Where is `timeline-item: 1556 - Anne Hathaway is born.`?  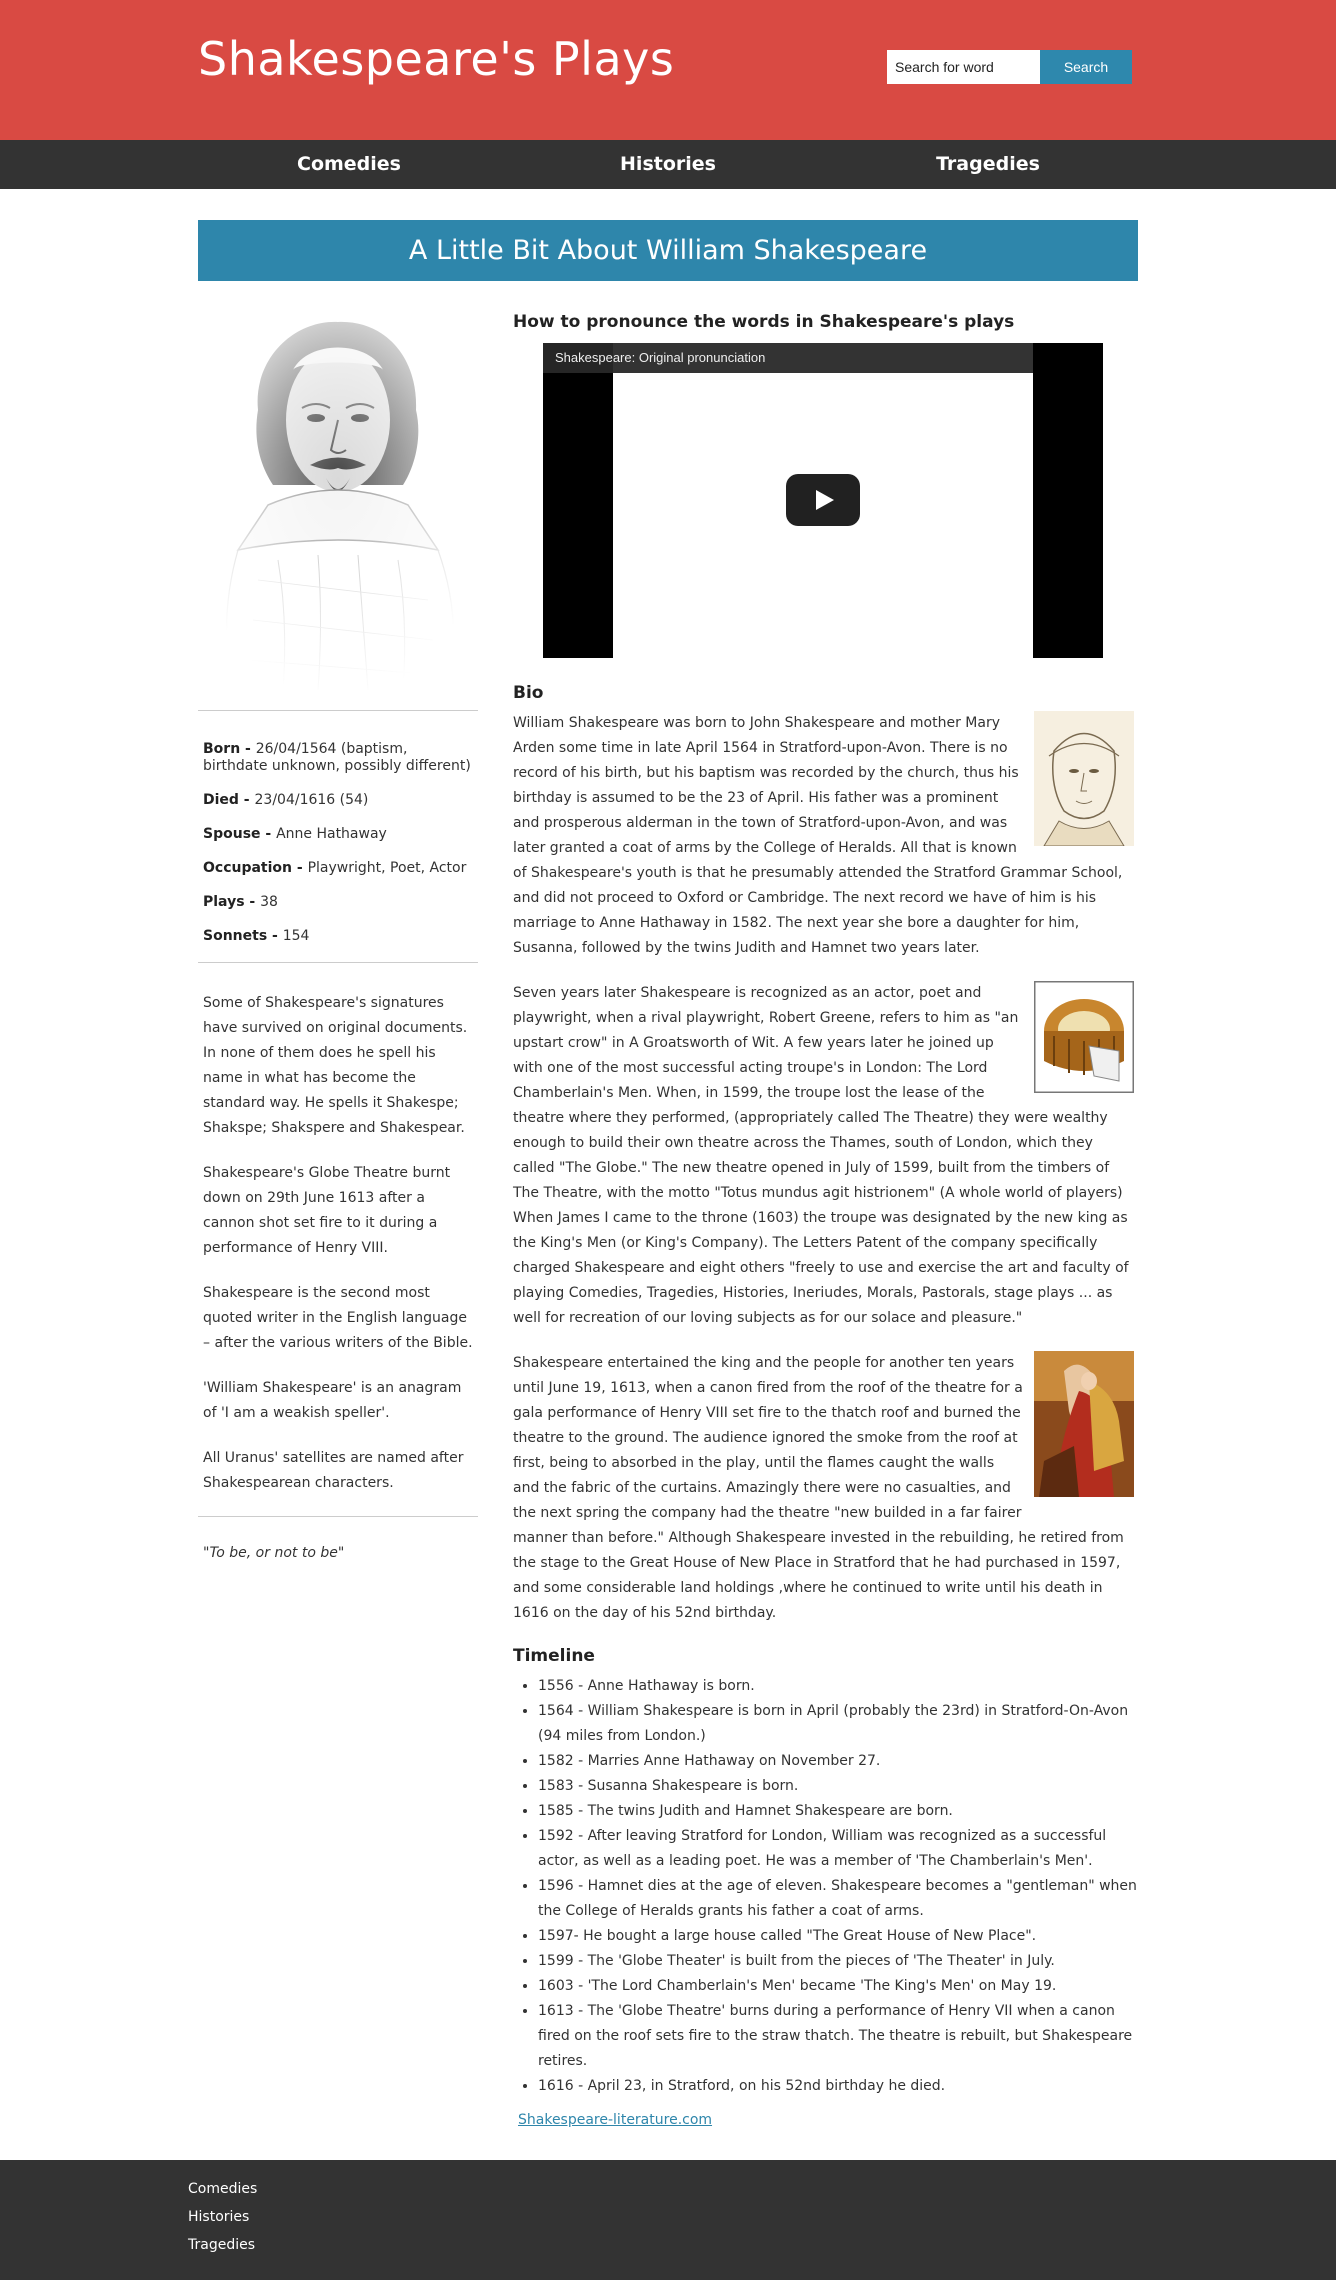
timeline-item: 1556 - Anne Hathaway is born. is located at coordinates (838, 1686).